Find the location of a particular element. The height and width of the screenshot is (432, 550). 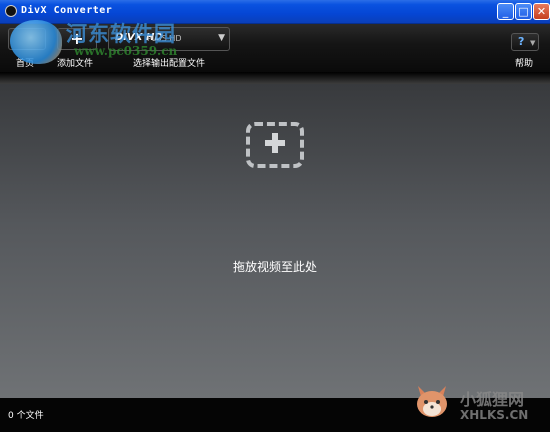

window-title: DivX Converter is located at coordinates (67, 10).